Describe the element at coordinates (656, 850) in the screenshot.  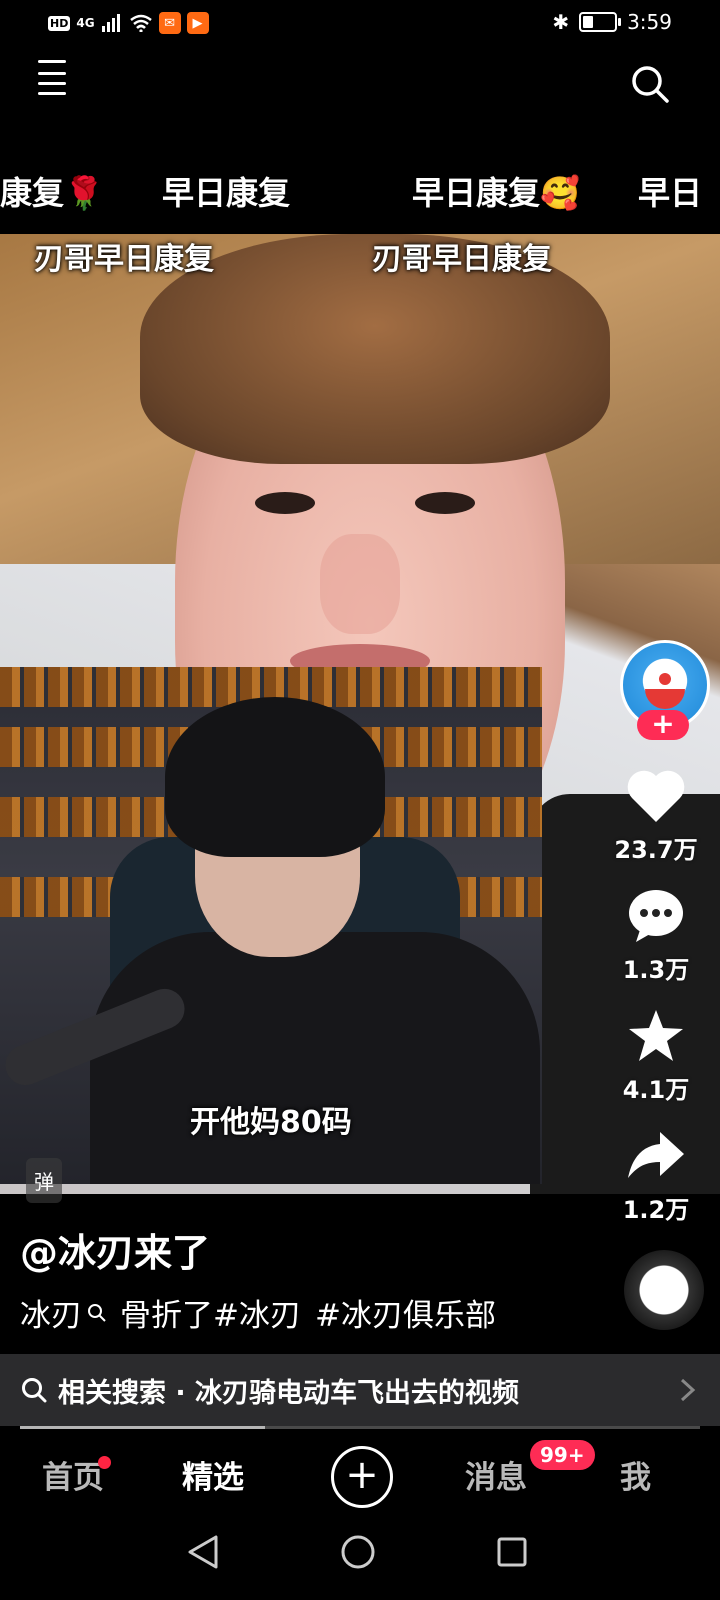
I see `like-count: 23.7万` at that location.